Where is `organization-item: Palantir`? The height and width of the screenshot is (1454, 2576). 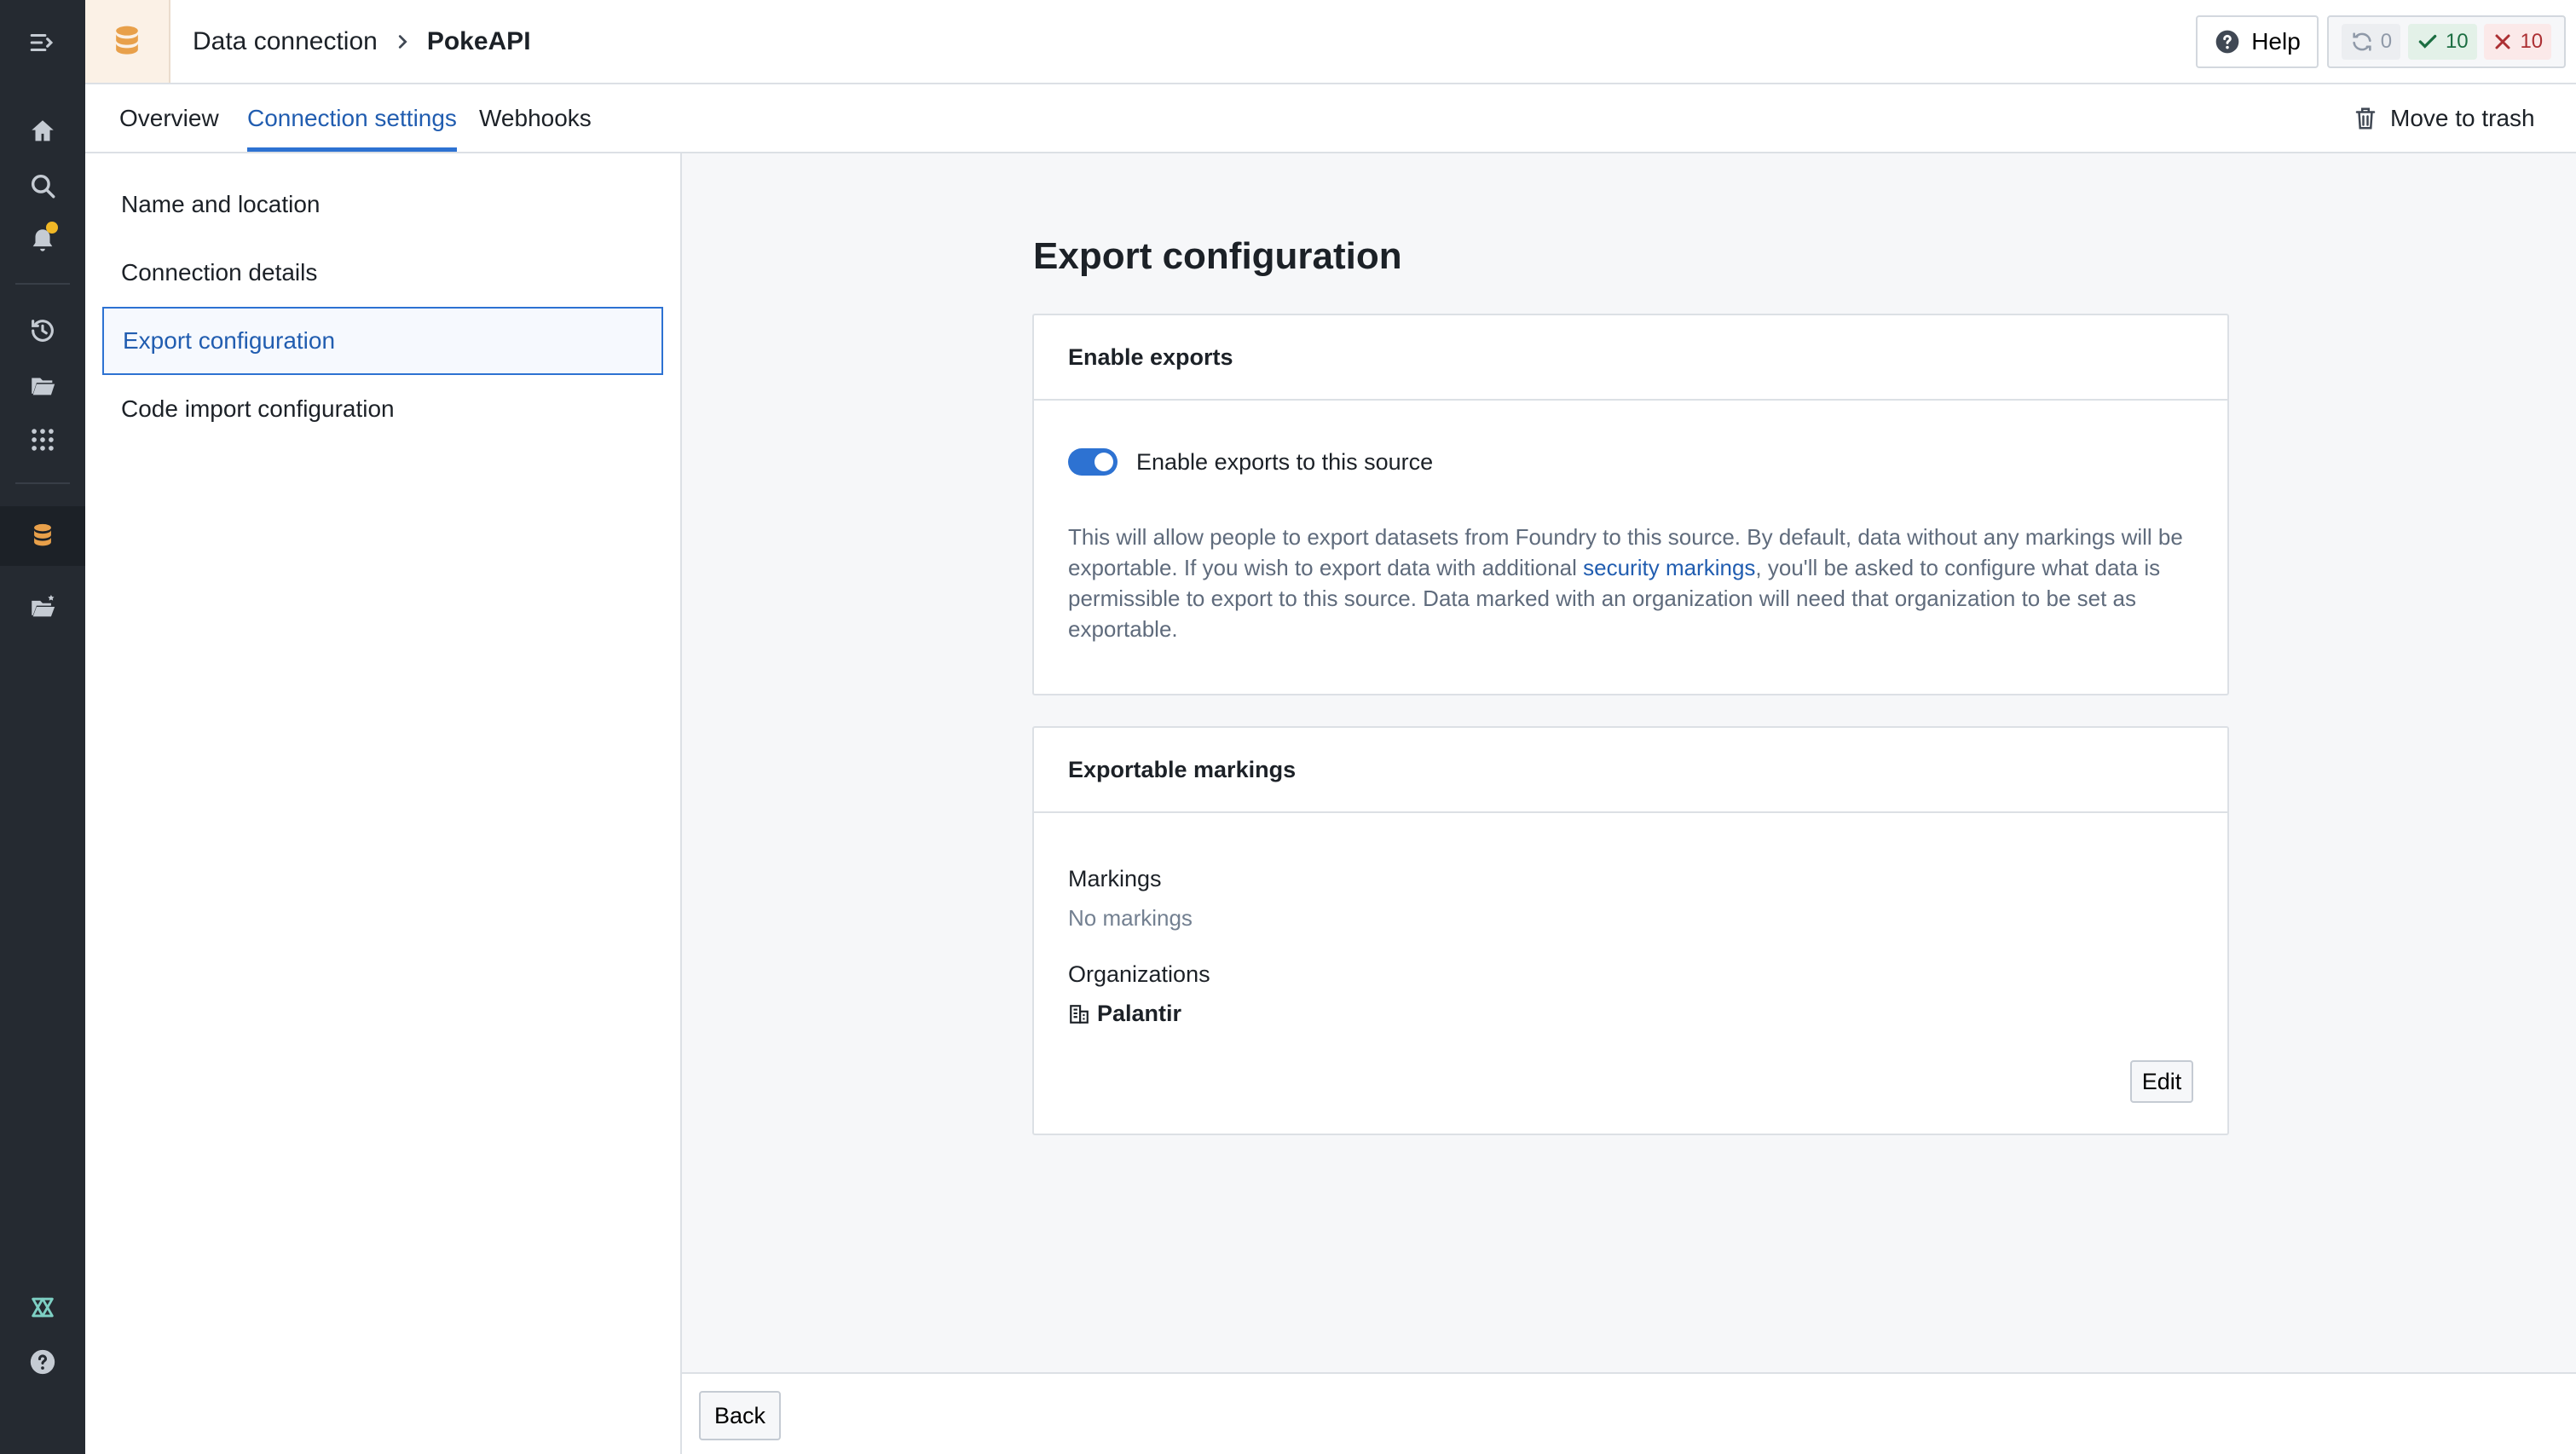
organization-item: Palantir is located at coordinates (1124, 1014).